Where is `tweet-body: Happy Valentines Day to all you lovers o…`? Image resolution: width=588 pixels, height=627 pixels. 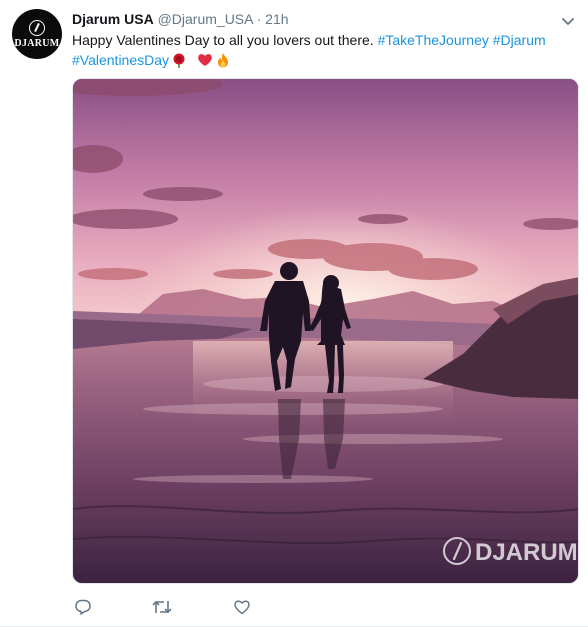 tweet-body: Happy Valentines Day to all you lovers o… is located at coordinates (225, 40).